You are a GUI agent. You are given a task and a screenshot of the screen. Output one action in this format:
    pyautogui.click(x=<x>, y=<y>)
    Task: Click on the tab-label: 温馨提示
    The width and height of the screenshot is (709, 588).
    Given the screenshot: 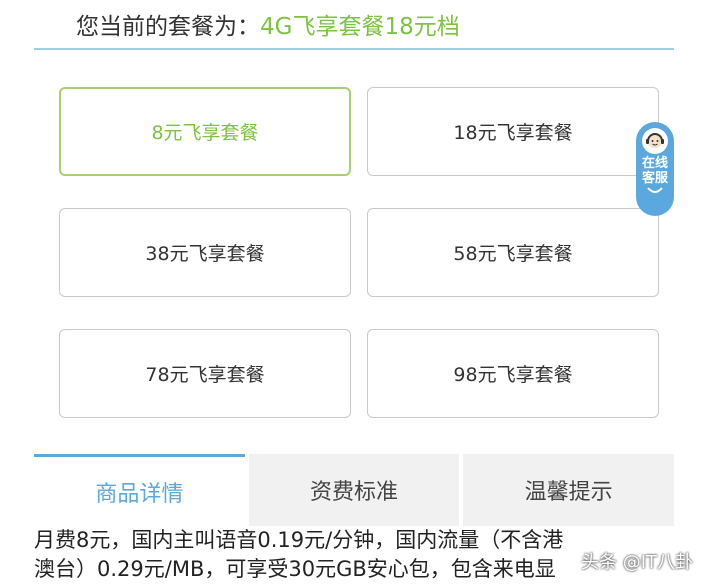 What is the action you would take?
    pyautogui.click(x=568, y=492)
    